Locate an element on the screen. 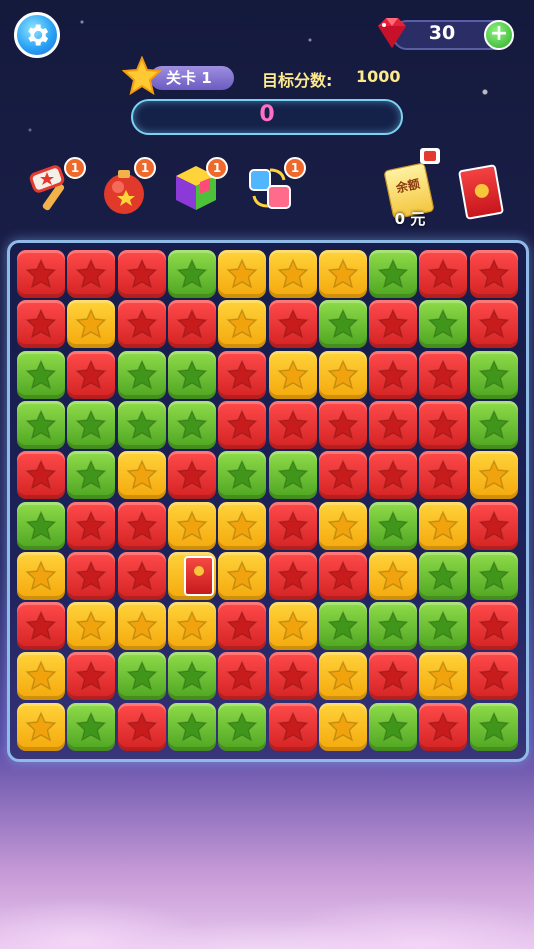 This screenshot has height=949, width=534. add-gems-button: + is located at coordinates (499, 35).